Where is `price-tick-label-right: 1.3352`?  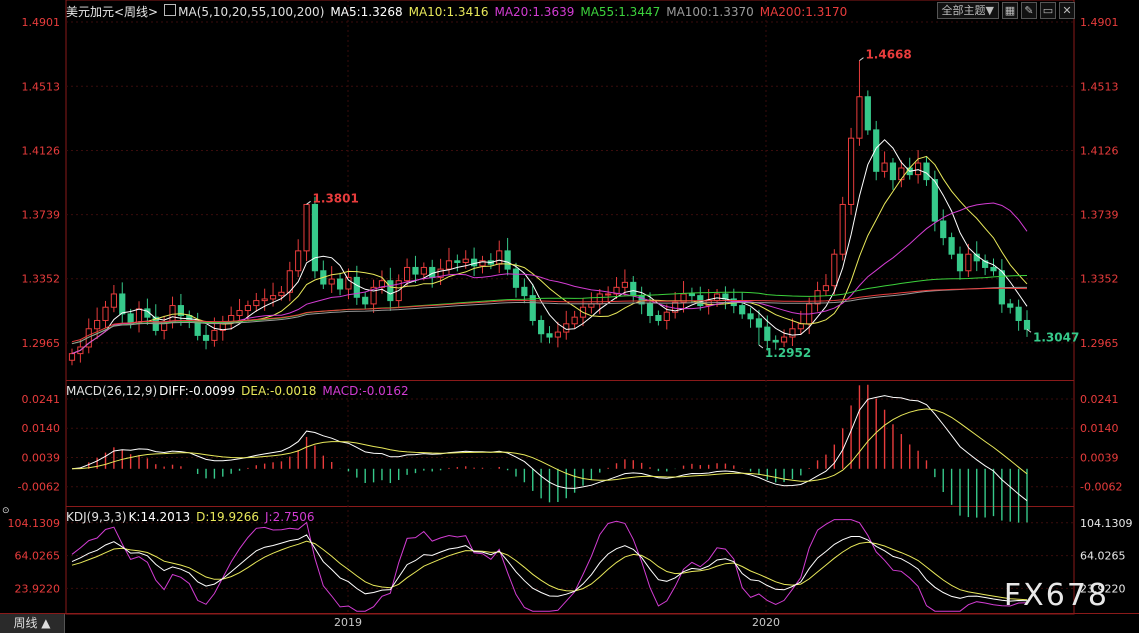
price-tick-label-right: 1.3352 is located at coordinates (1099, 279).